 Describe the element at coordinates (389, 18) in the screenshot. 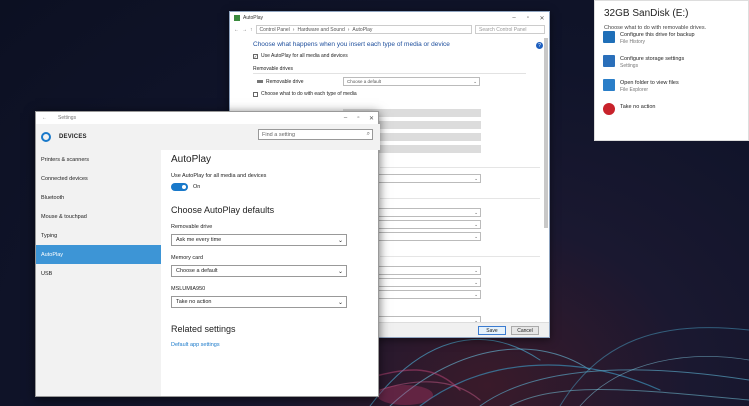

I see `cp-titlebar: AutoPlay – ▫ ✕` at that location.